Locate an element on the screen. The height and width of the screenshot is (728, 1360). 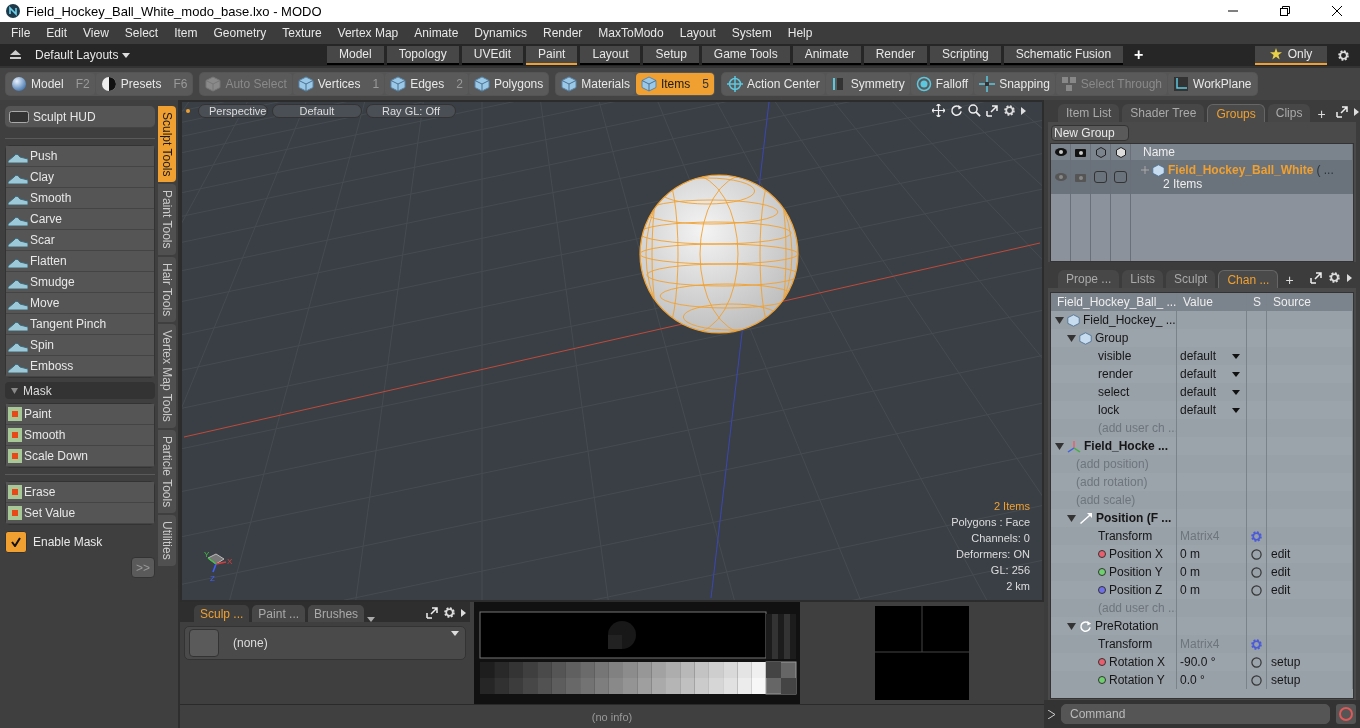
toolbar-button: Falloff is located at coordinates (942, 84).